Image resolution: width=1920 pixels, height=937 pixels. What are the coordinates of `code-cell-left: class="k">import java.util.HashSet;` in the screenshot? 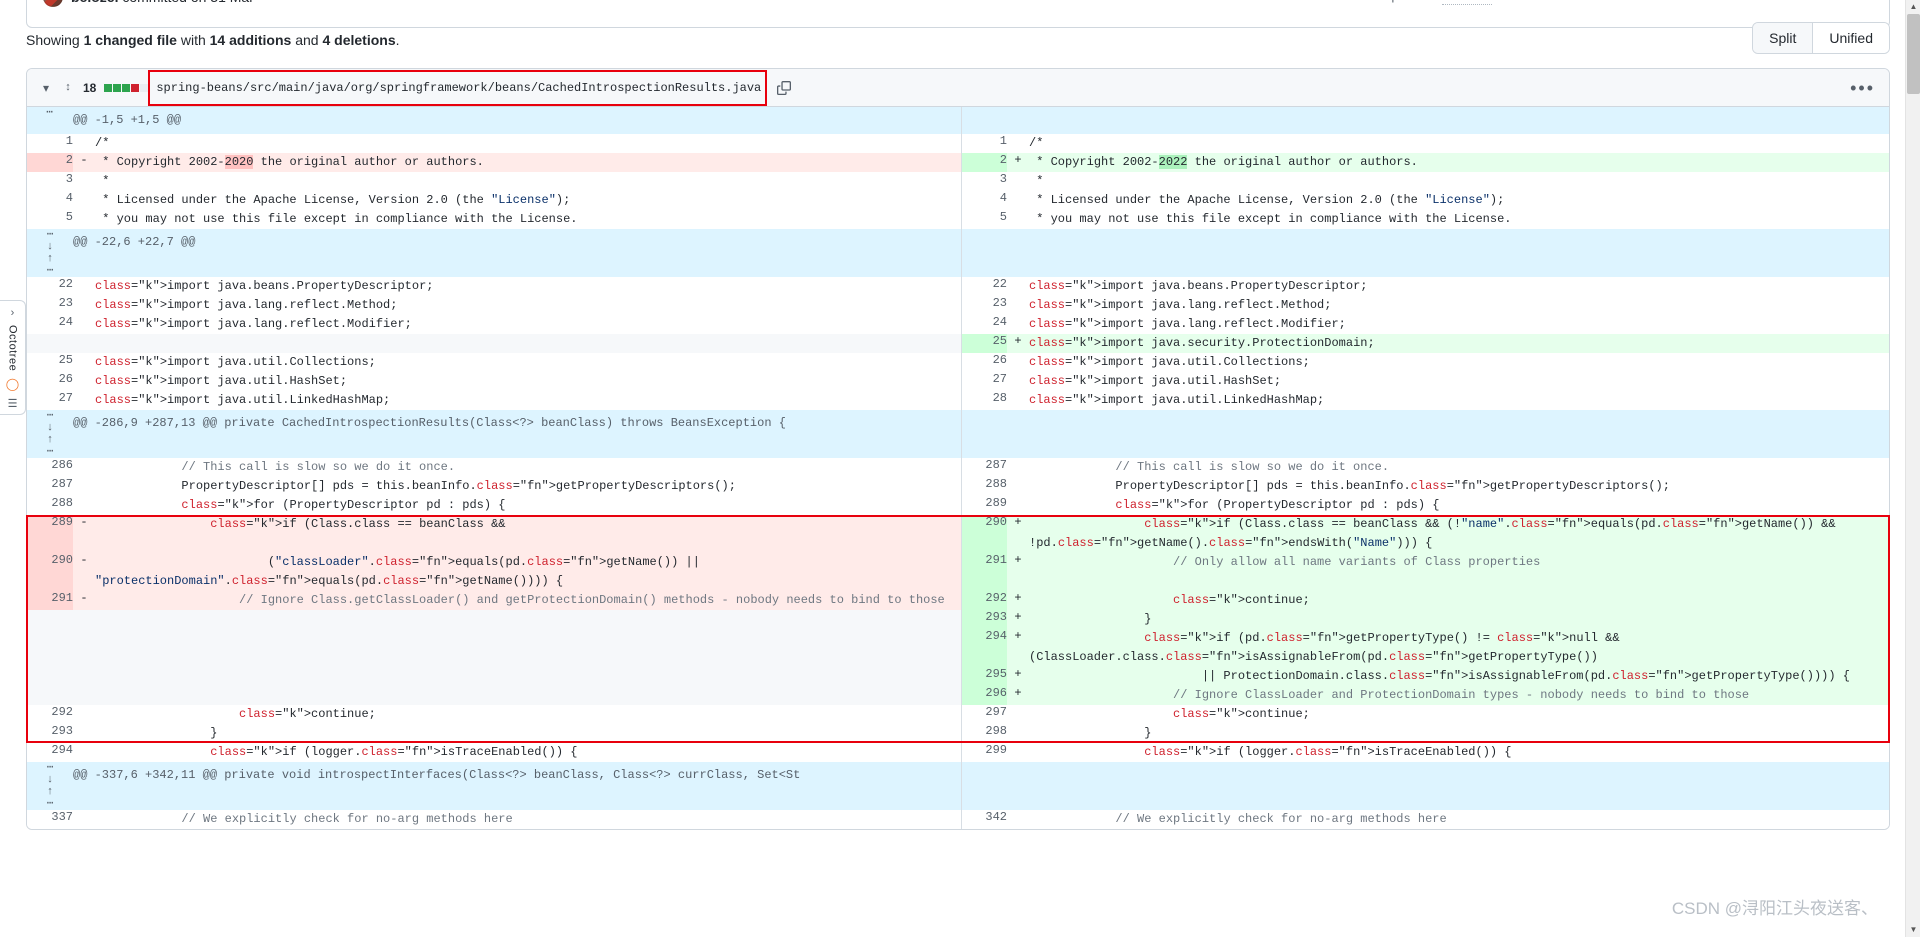 It's located at (528, 381).